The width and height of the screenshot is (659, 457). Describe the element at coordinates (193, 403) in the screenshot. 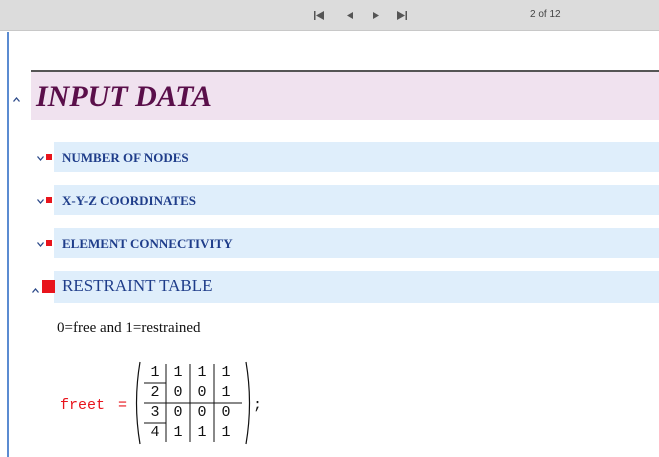

I see `restraint-matrix: 1111200130004111` at that location.